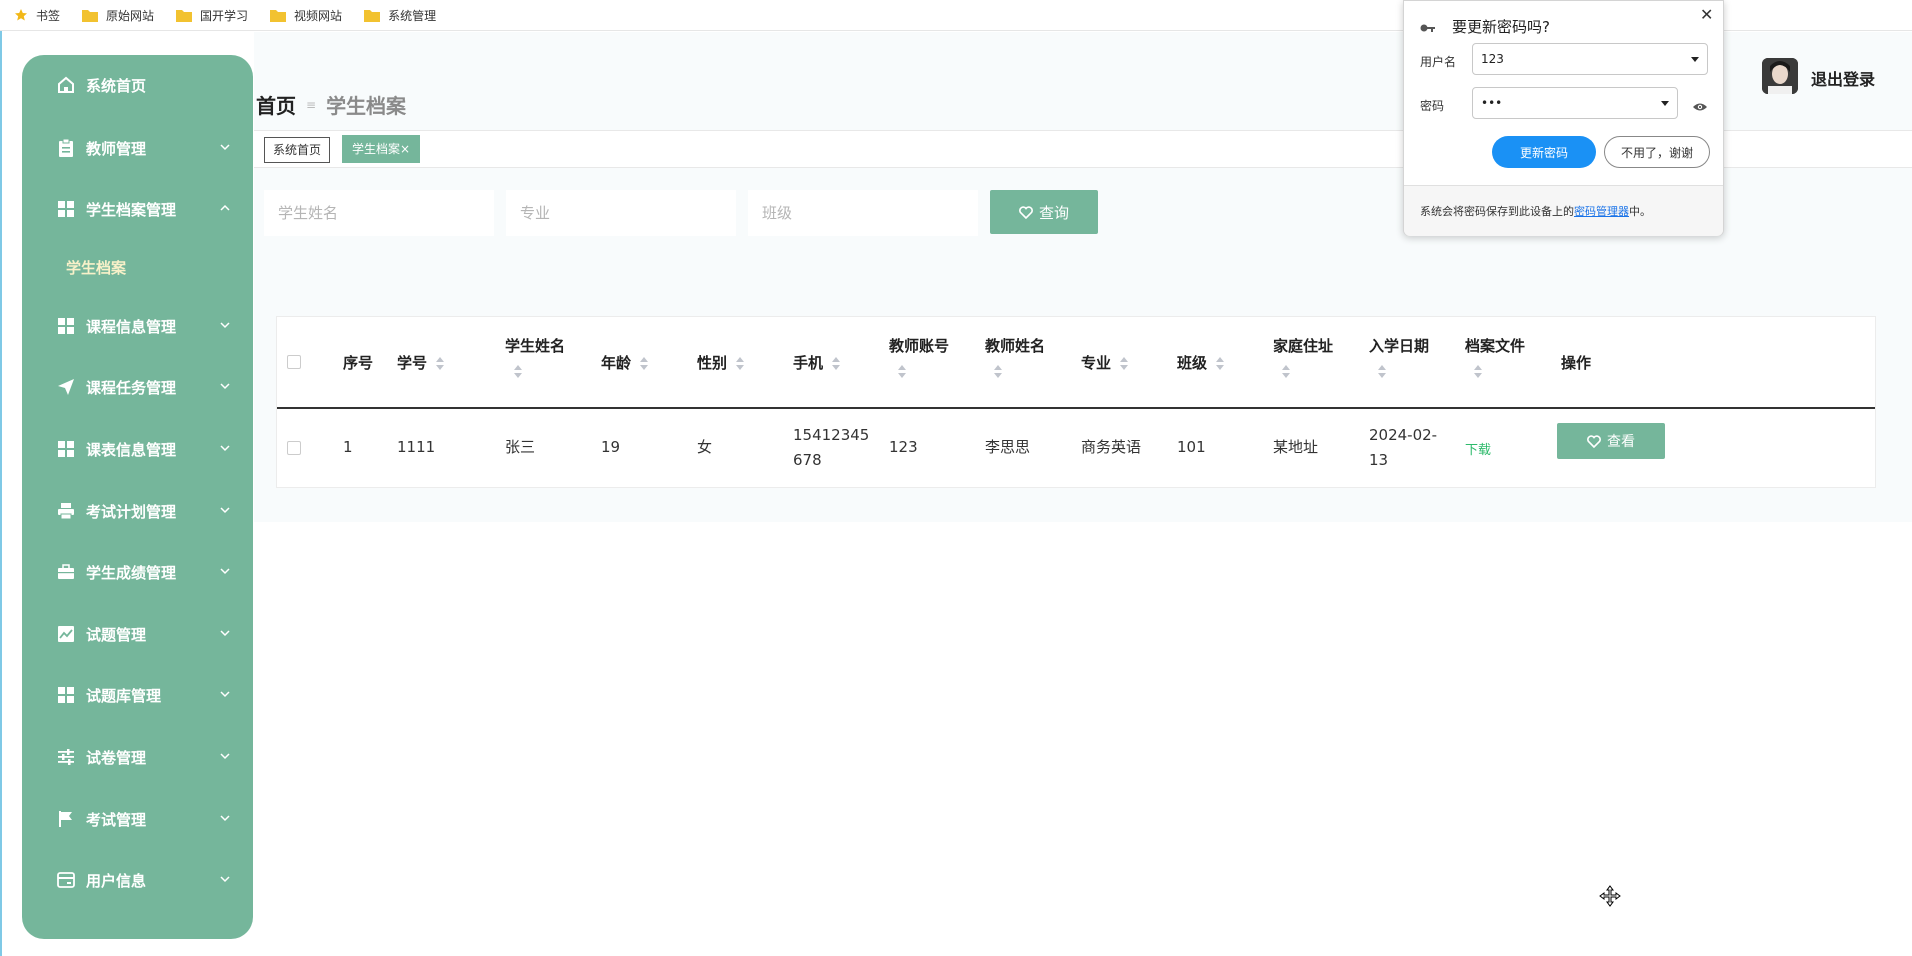 The image size is (1912, 956). Describe the element at coordinates (1296, 447) in the screenshot. I see `cell-address: 某地址` at that location.